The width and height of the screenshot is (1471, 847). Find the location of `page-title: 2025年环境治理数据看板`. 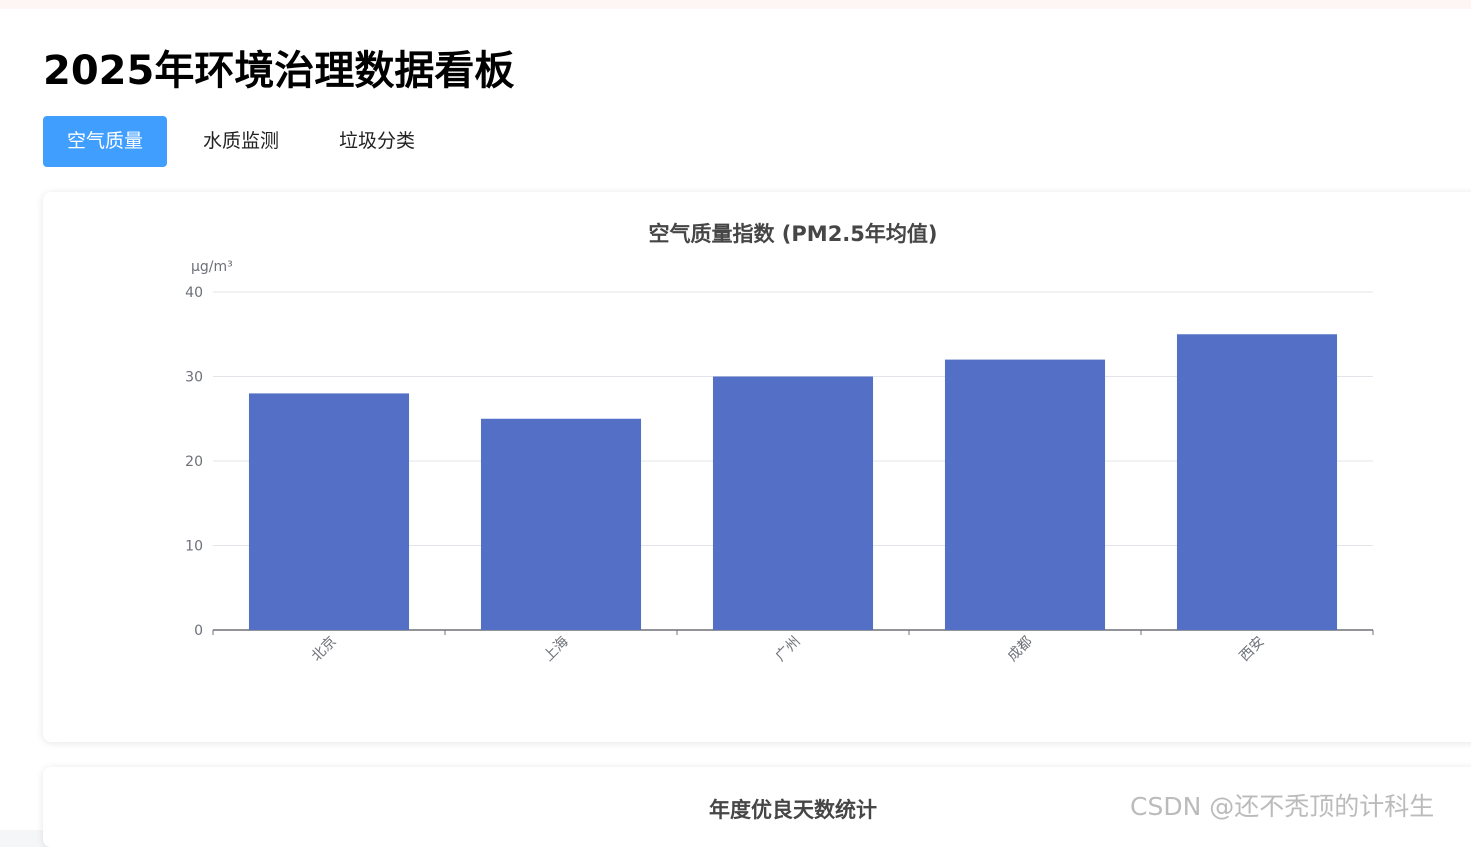

page-title: 2025年环境治理数据看板 is located at coordinates (279, 71).